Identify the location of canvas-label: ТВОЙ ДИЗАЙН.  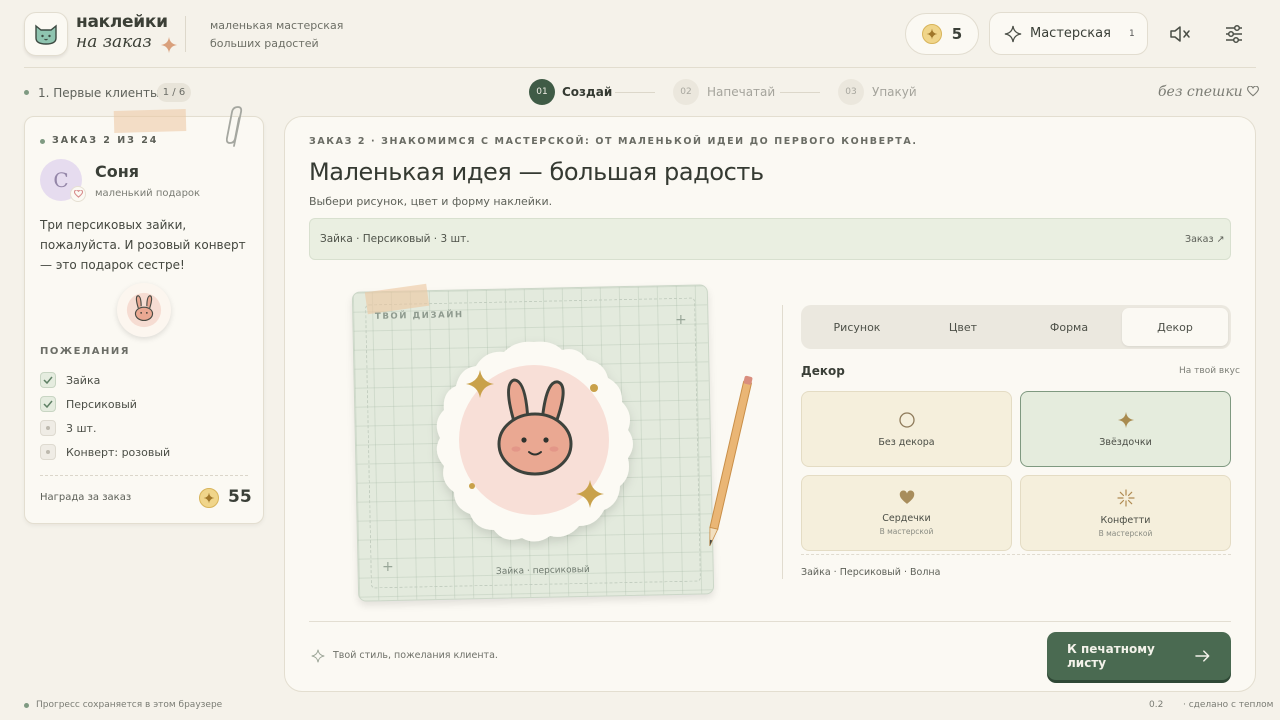
(419, 316).